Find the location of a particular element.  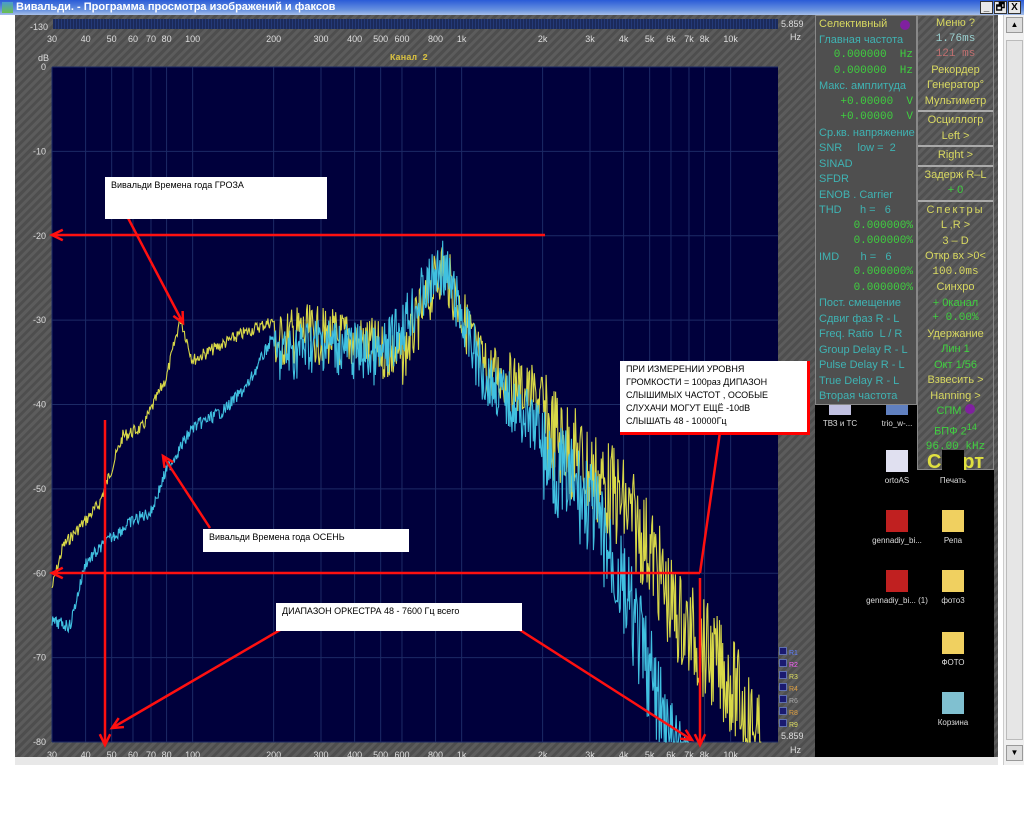

desktop-icon: ФОТО is located at coordinates (953, 649).